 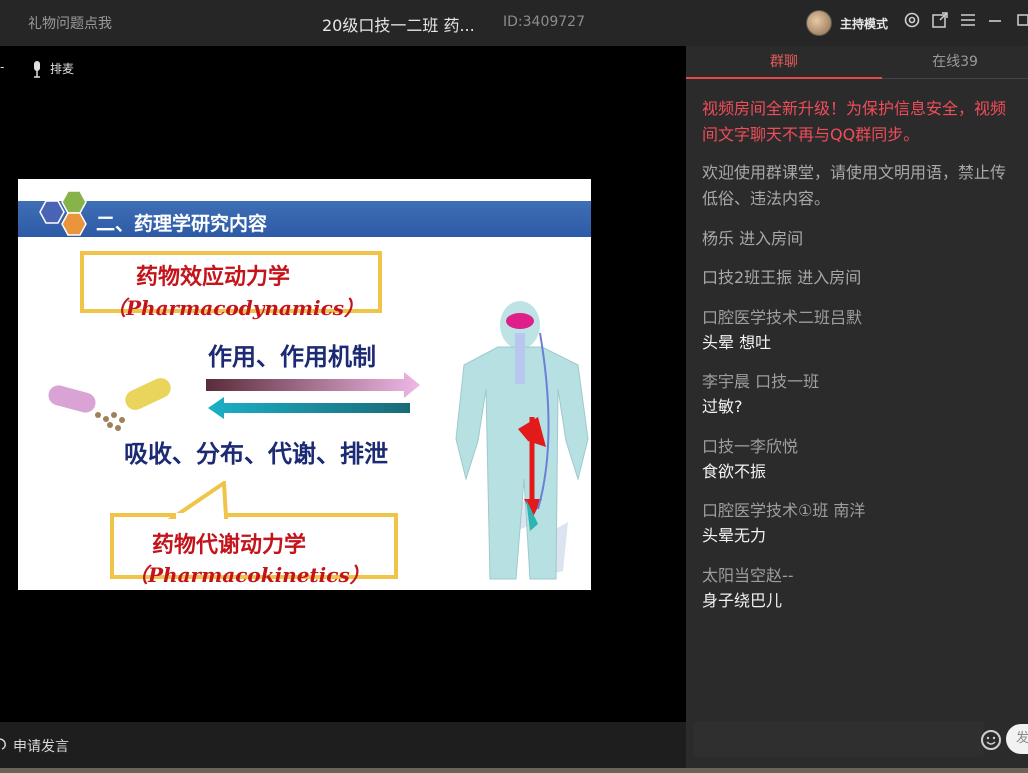 I want to click on send-button: 发, so click(x=1017, y=739).